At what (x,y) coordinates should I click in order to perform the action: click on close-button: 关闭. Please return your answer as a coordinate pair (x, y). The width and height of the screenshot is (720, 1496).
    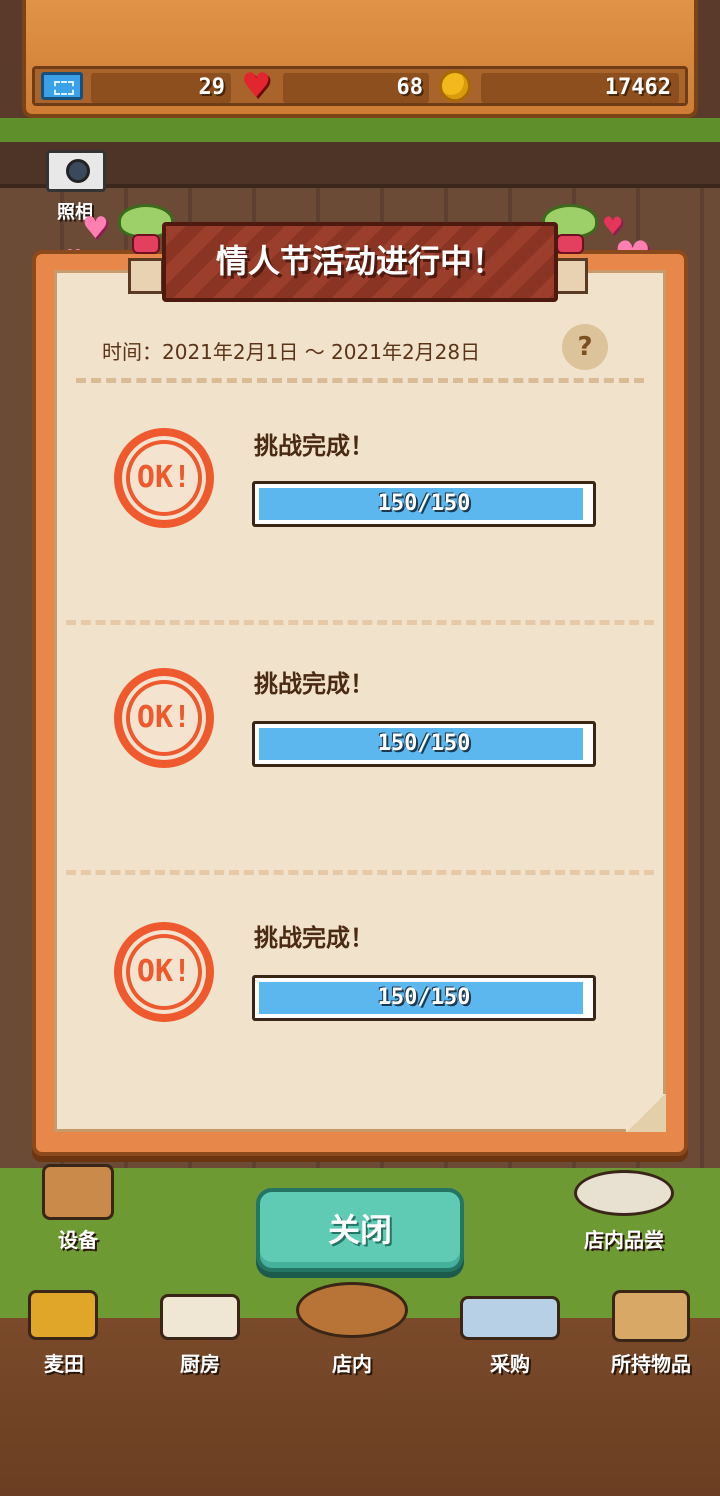
    Looking at the image, I should click on (360, 1230).